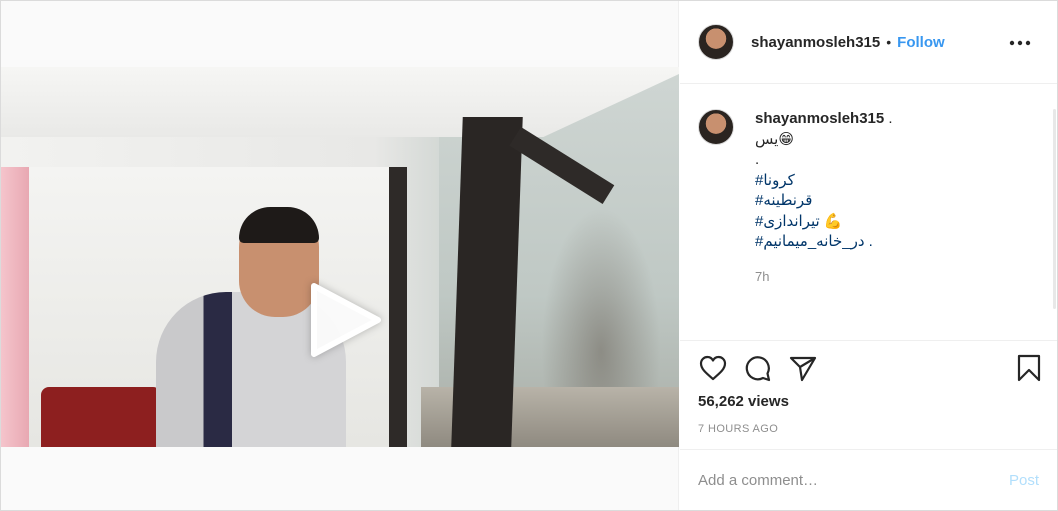 This screenshot has width=1058, height=511. I want to click on caption-username: shayanmosleh315, so click(819, 118).